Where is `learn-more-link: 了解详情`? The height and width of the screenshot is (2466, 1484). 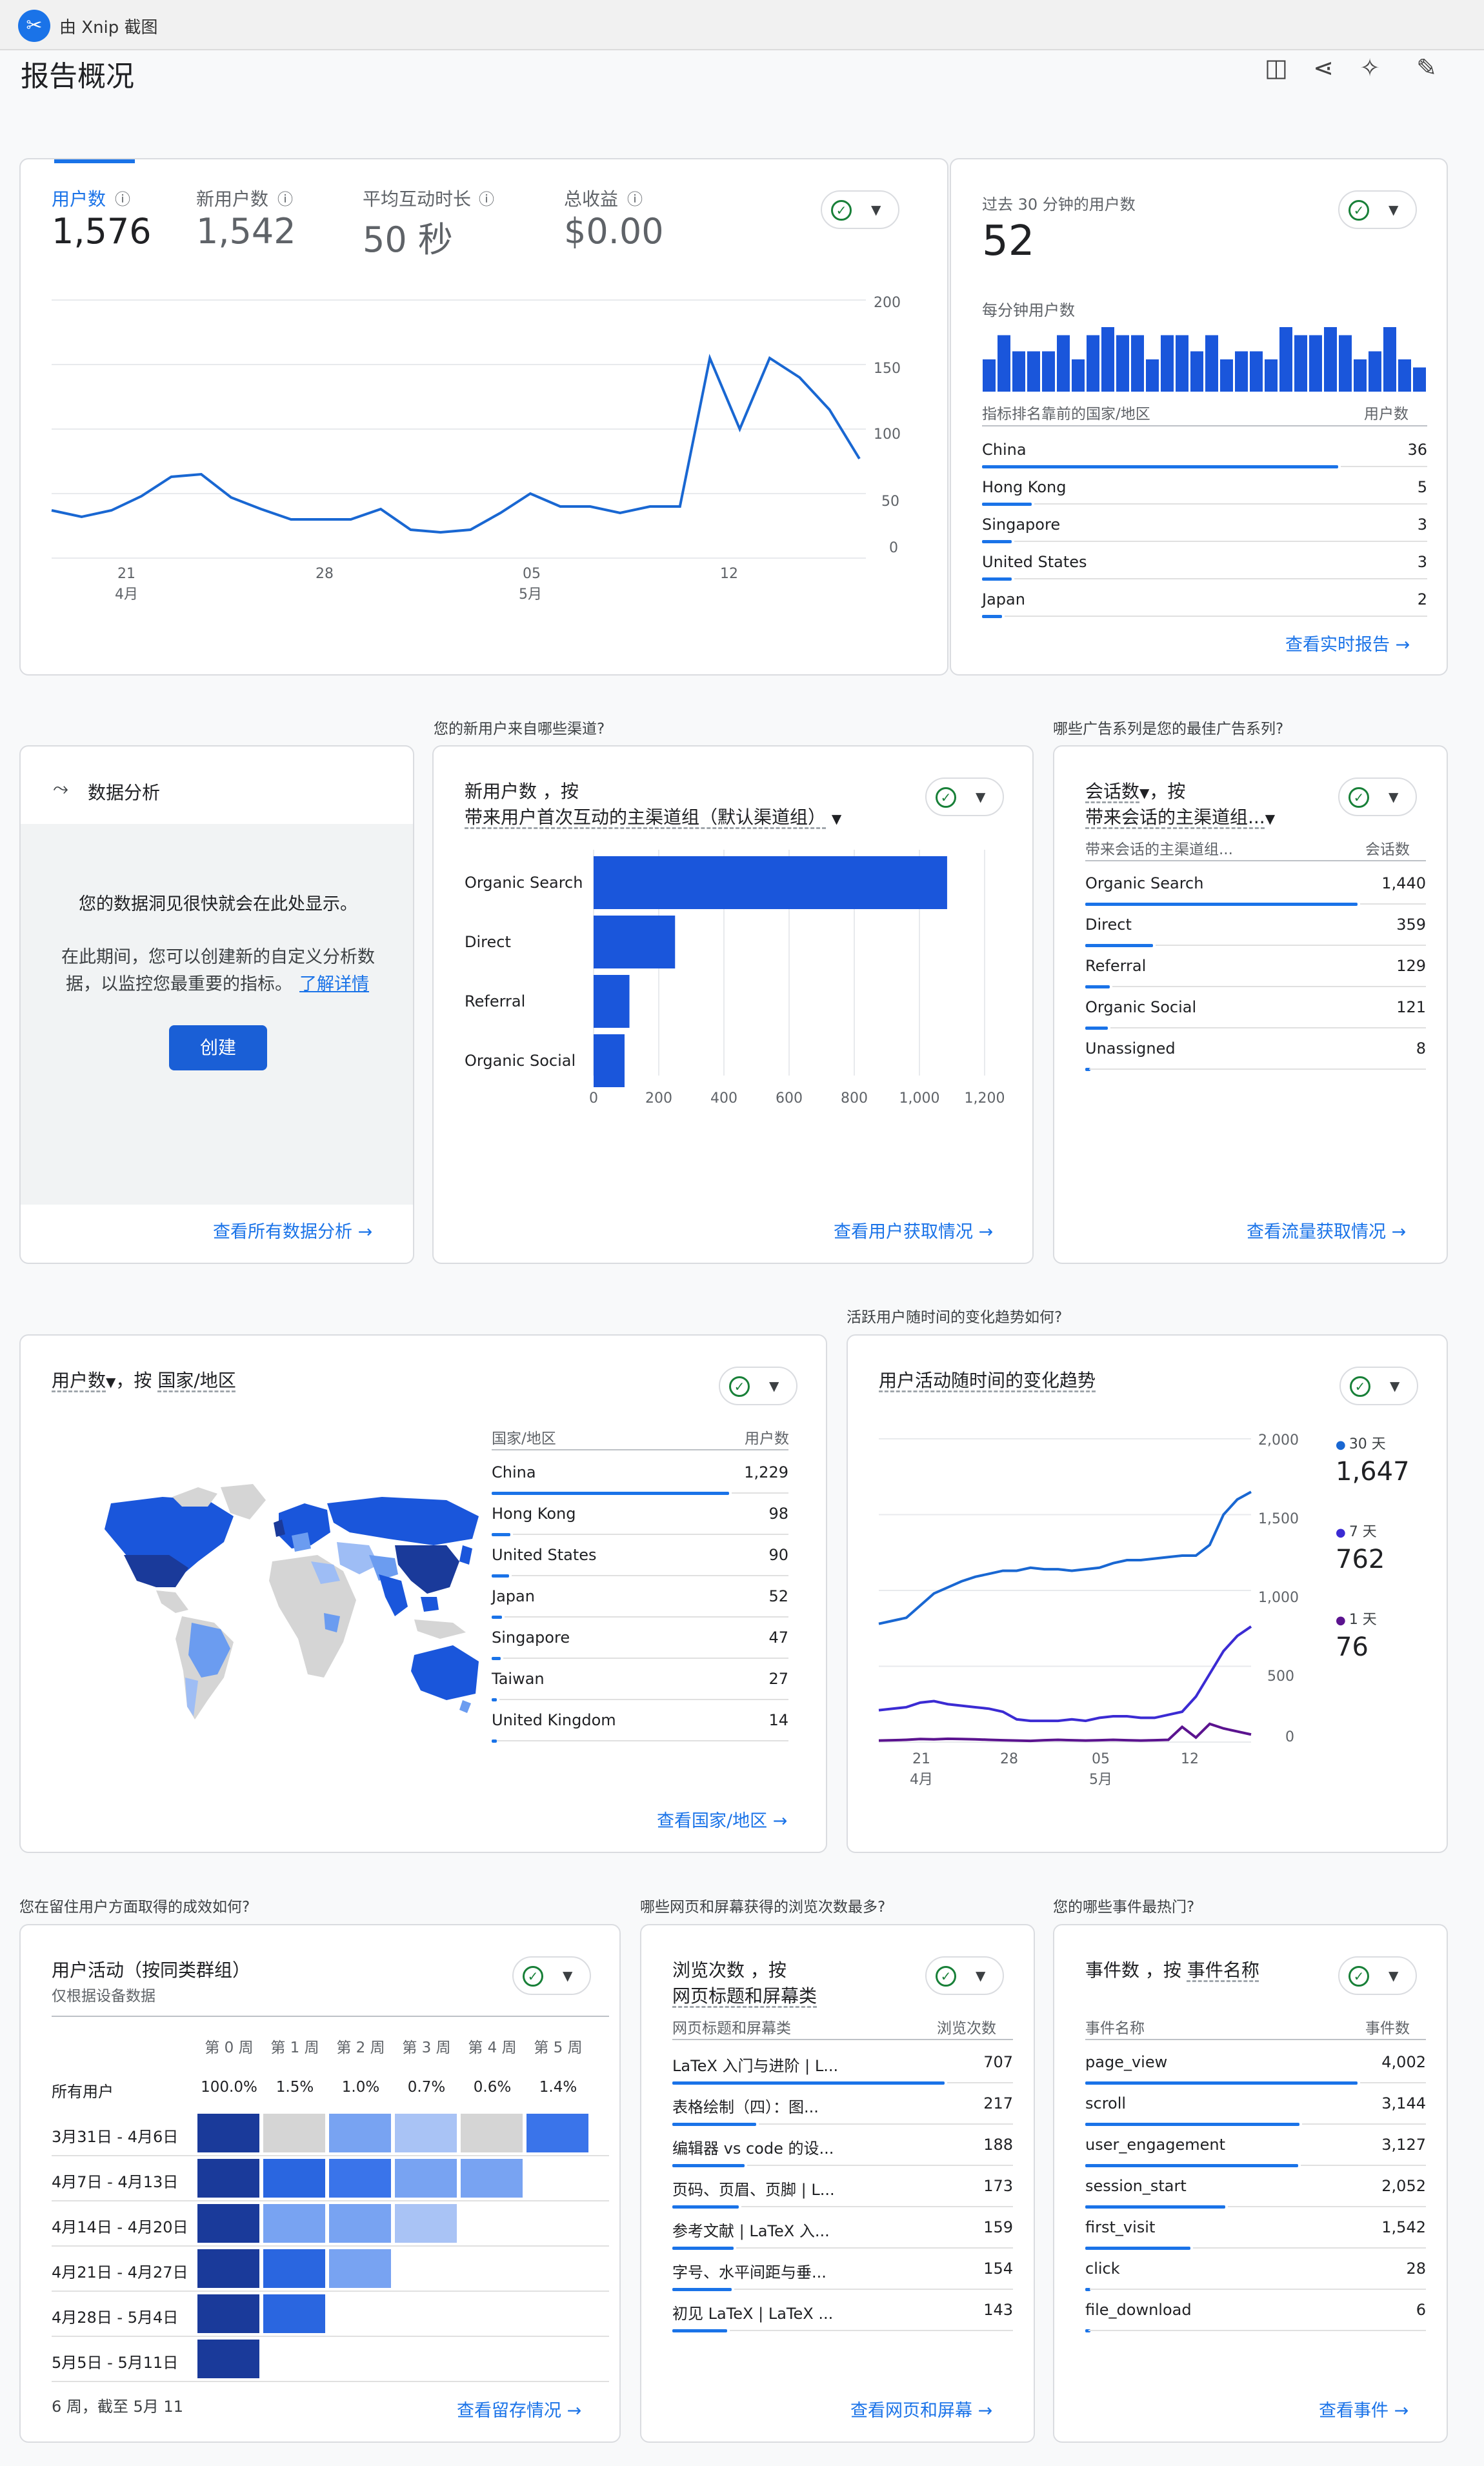
learn-more-link: 了解详情 is located at coordinates (334, 983).